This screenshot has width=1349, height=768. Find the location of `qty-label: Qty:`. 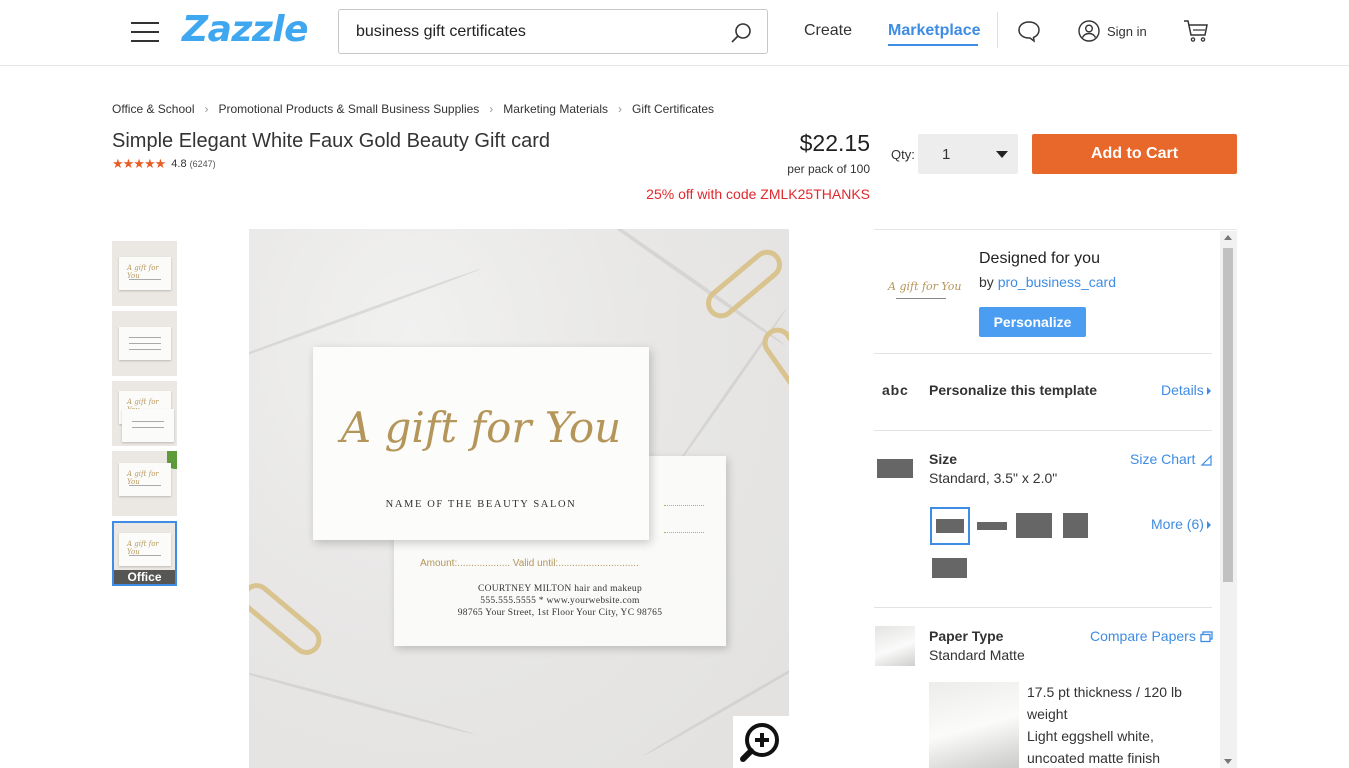

qty-label: Qty: is located at coordinates (903, 154).